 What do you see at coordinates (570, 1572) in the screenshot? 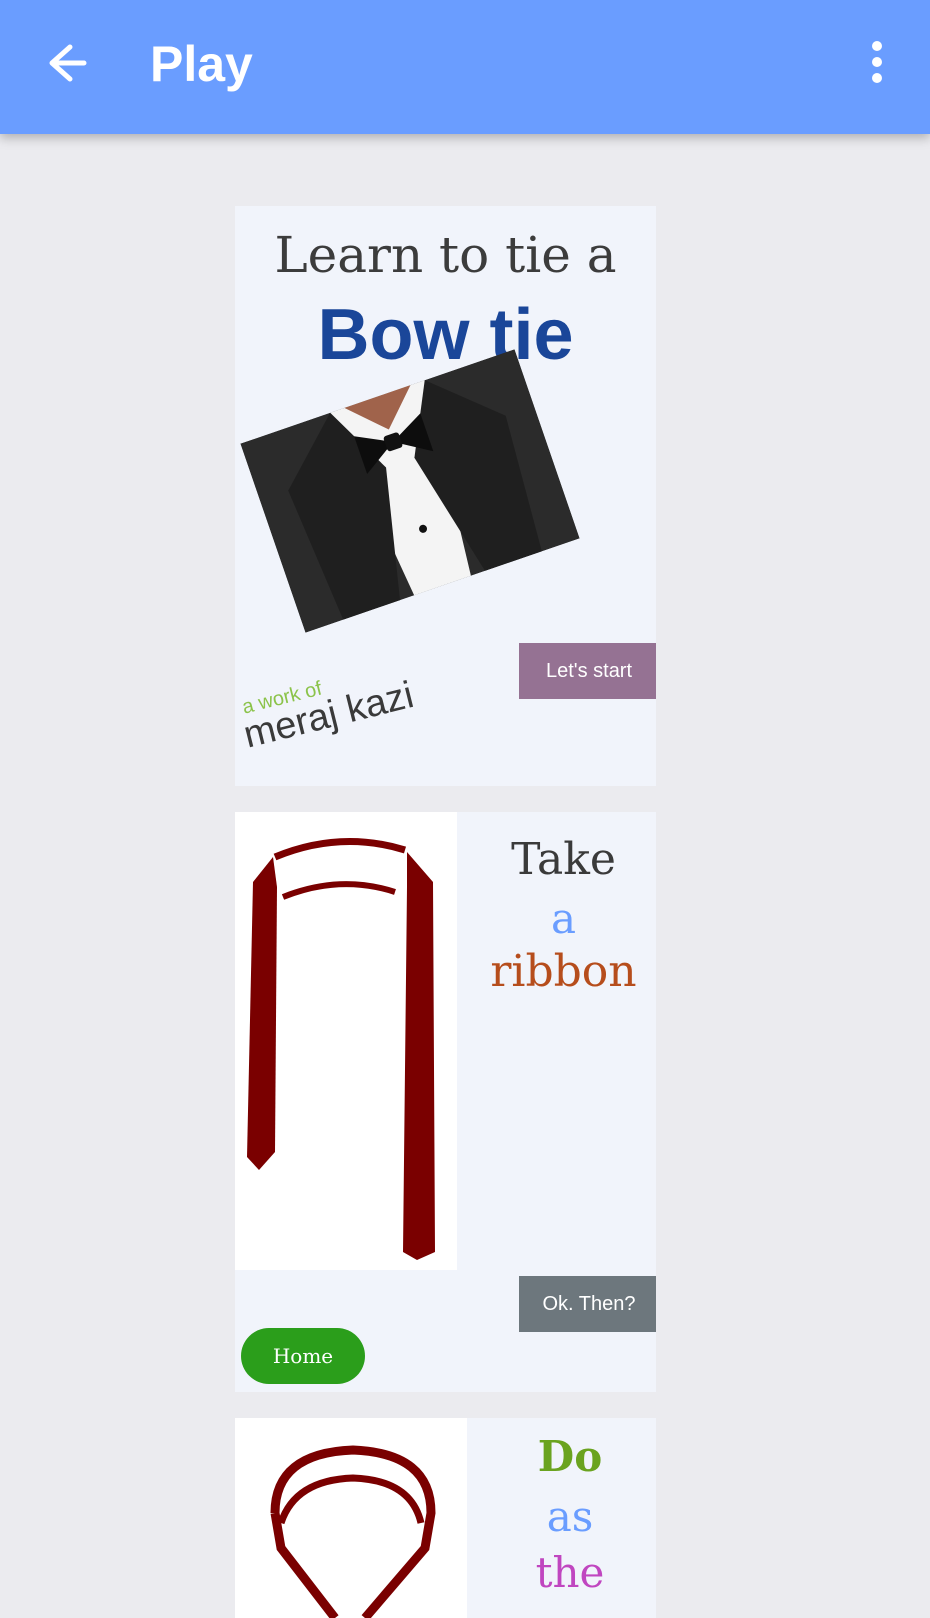
I see `step2-word-the: the` at bounding box center [570, 1572].